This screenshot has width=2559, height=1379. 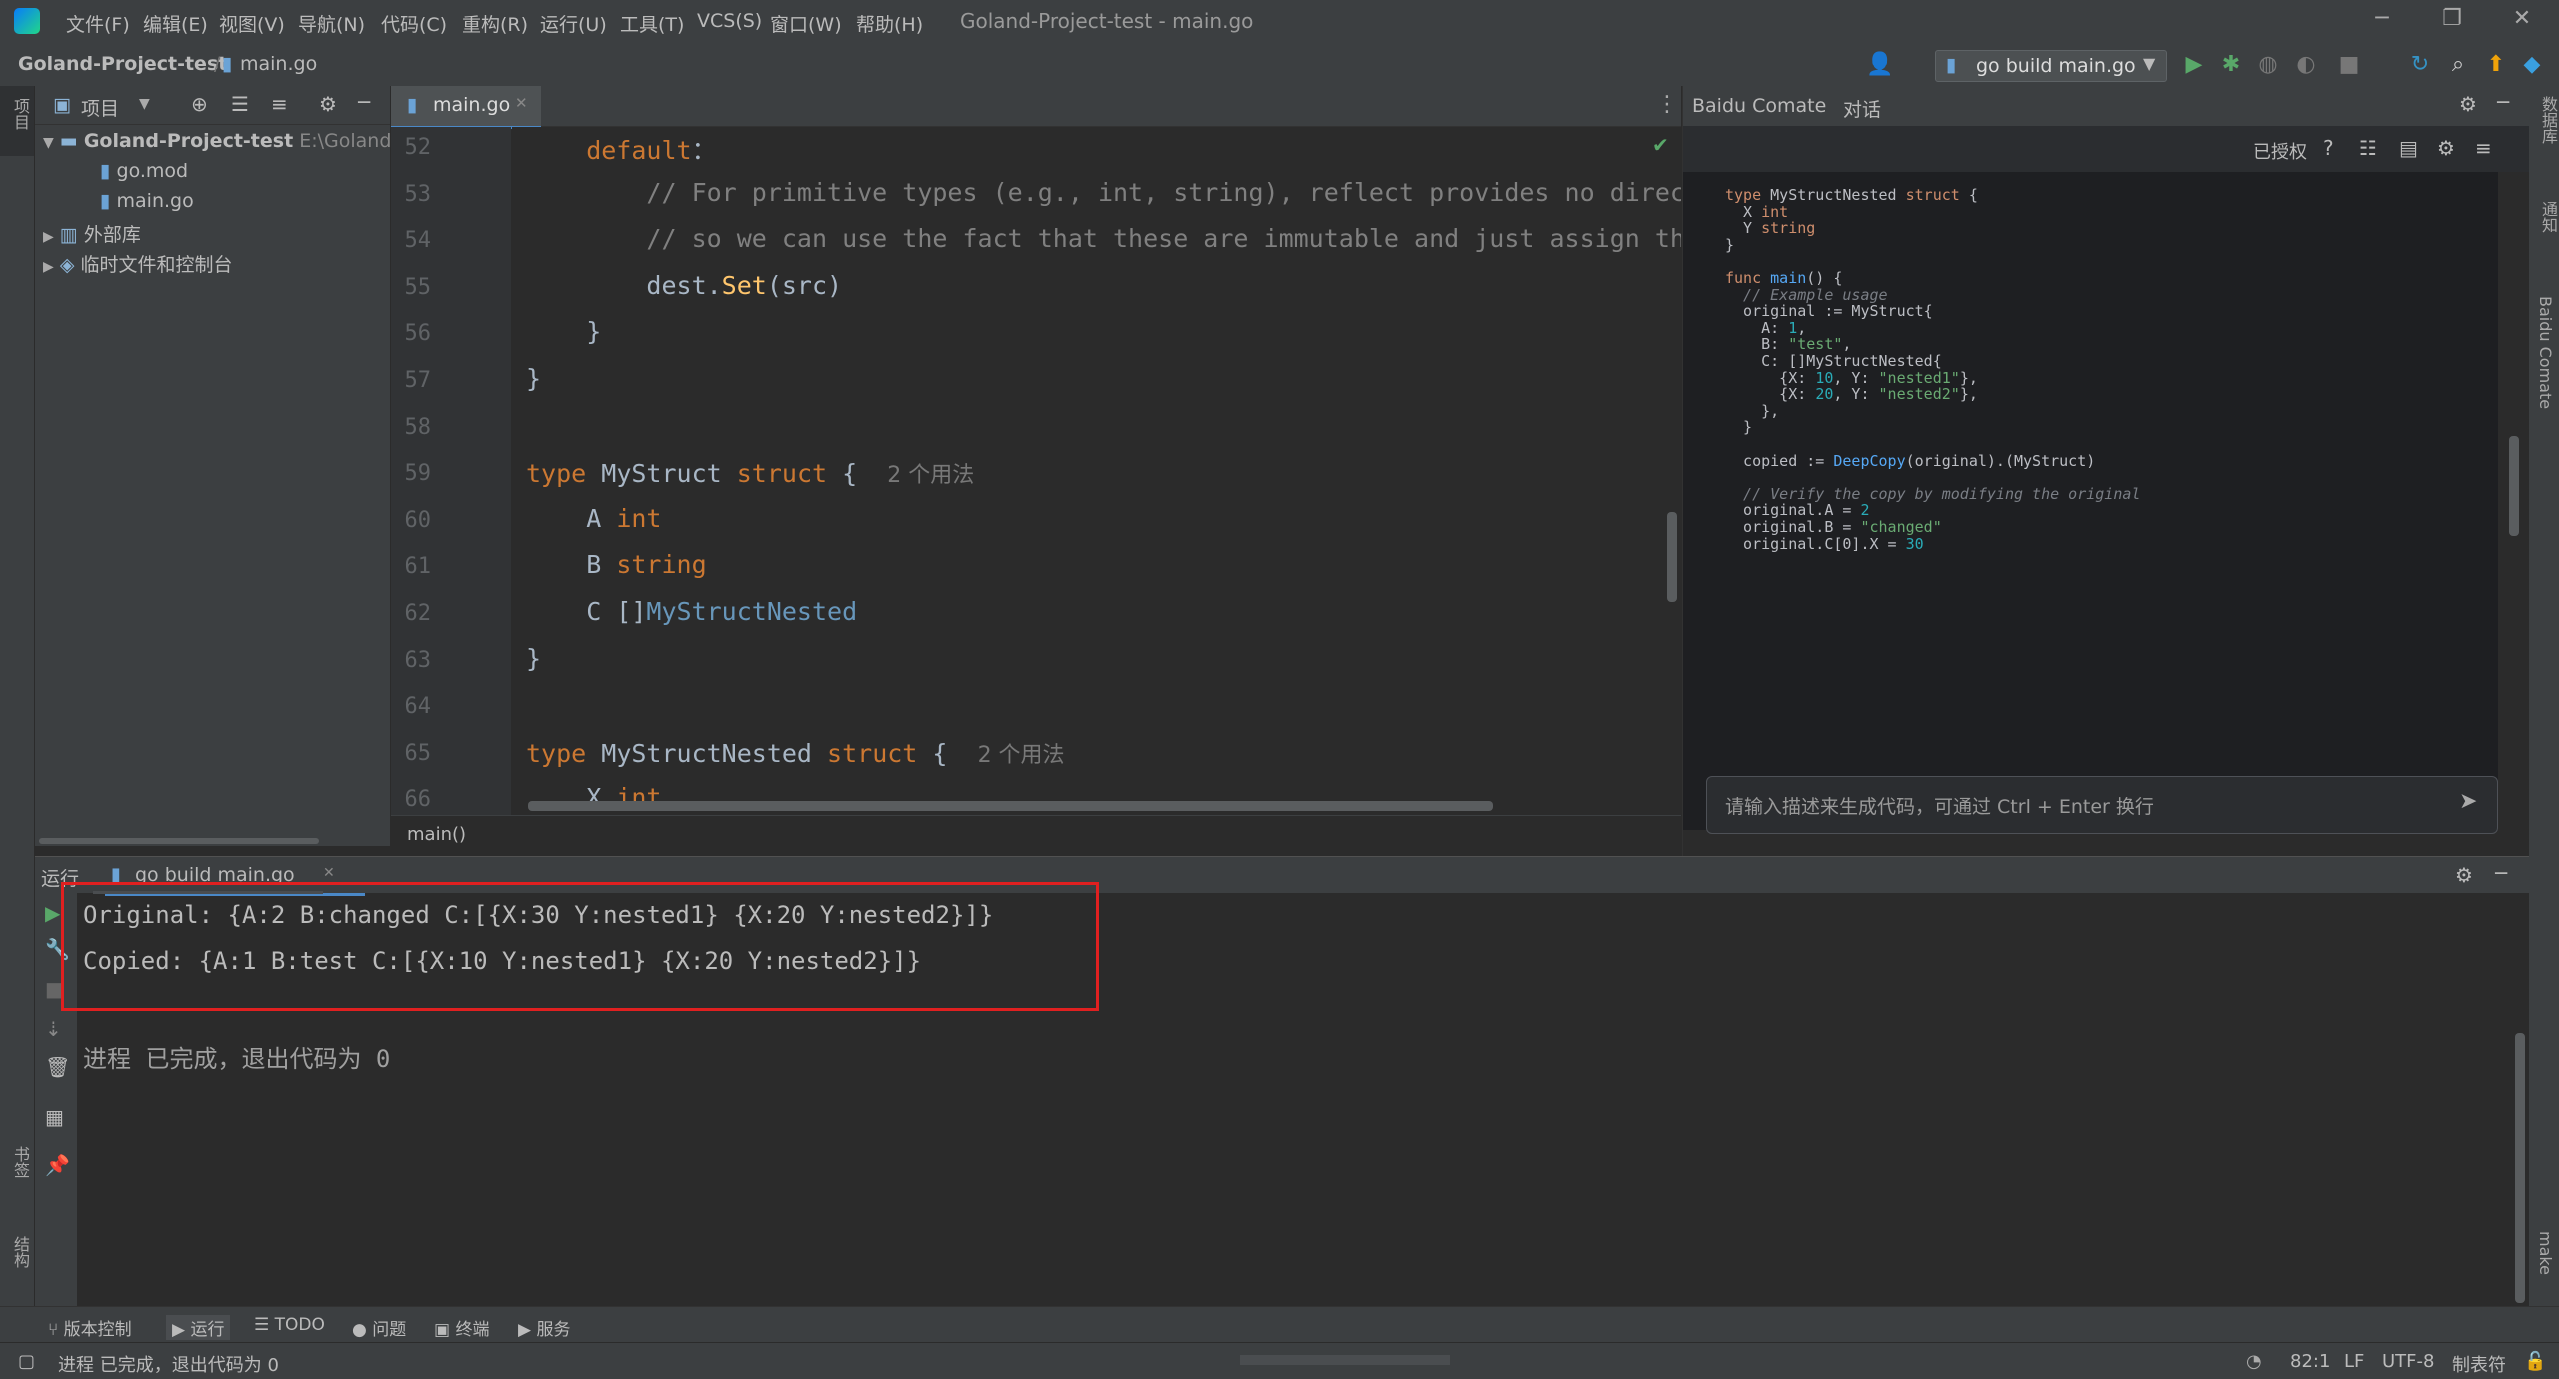 What do you see at coordinates (2468, 801) in the screenshot?
I see `send-icon: ➤` at bounding box center [2468, 801].